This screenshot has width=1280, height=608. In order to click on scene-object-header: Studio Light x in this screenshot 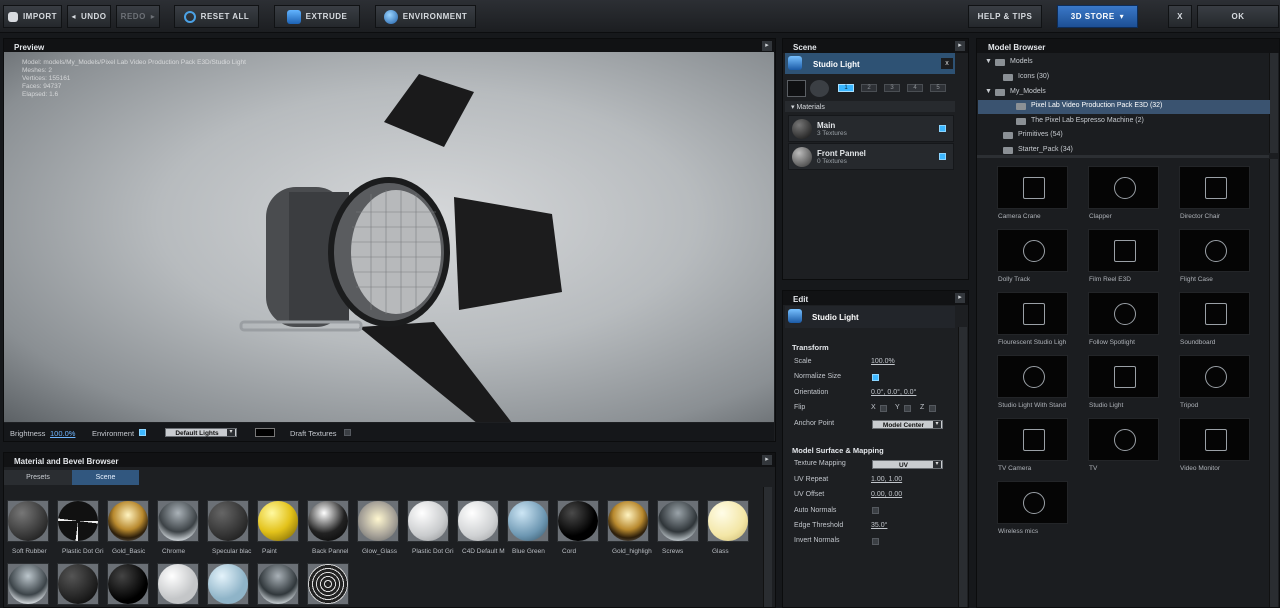, I will do `click(870, 63)`.